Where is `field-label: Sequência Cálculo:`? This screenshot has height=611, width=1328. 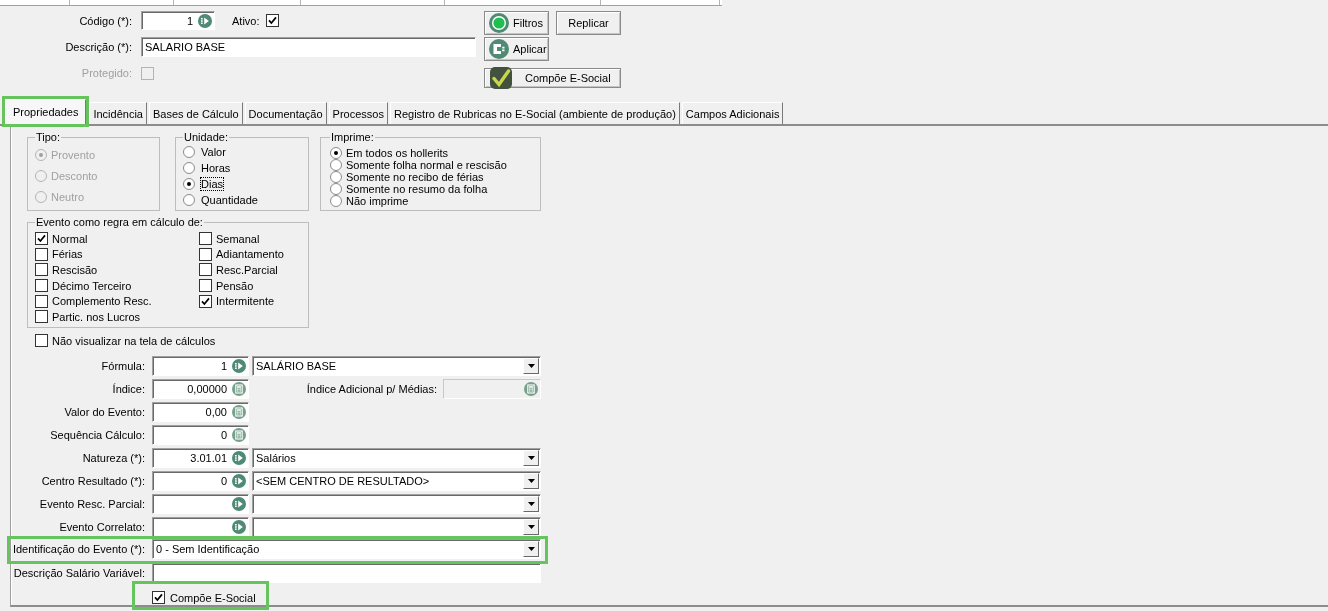 field-label: Sequência Cálculo: is located at coordinates (97, 435).